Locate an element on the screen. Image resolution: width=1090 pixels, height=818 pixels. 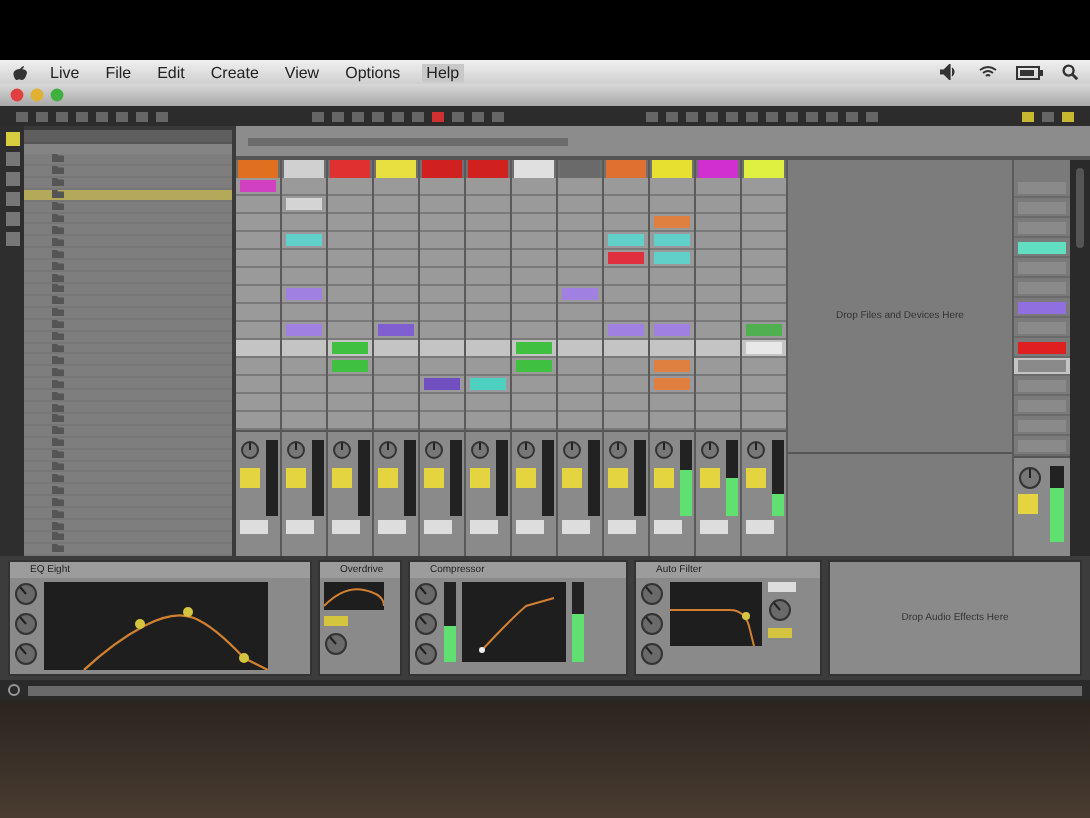
menu-item: Create is located at coordinates (234, 72).